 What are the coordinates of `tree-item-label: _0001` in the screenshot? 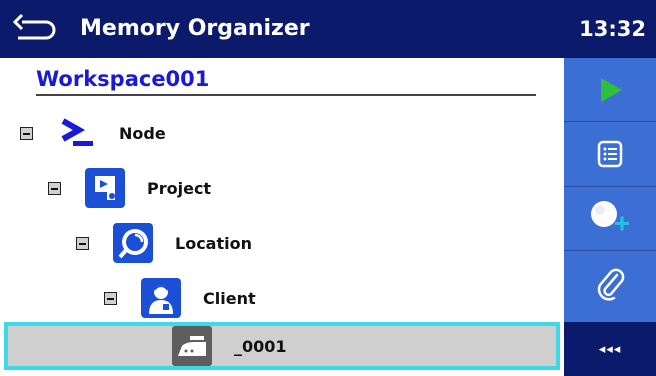 It's located at (260, 346).